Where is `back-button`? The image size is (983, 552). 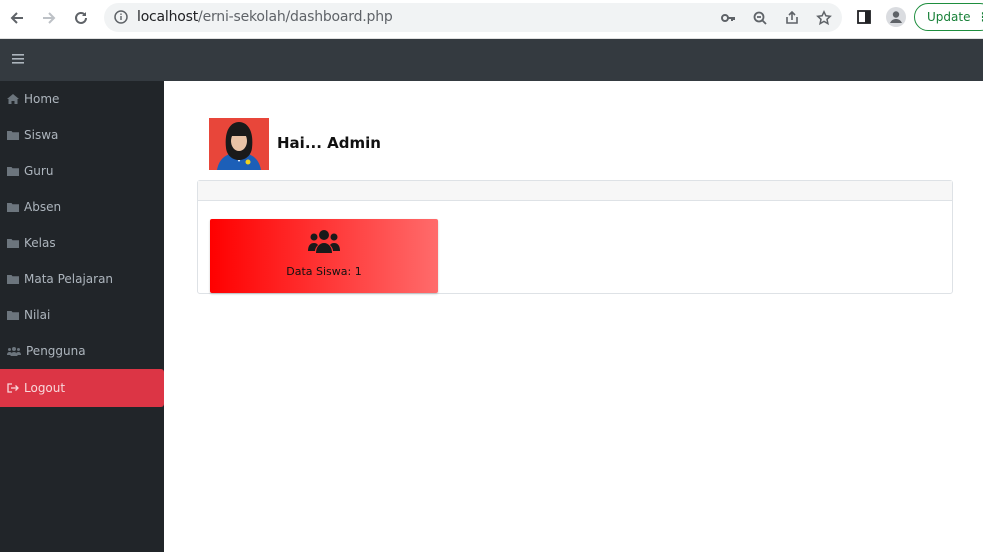 back-button is located at coordinates (17, 18).